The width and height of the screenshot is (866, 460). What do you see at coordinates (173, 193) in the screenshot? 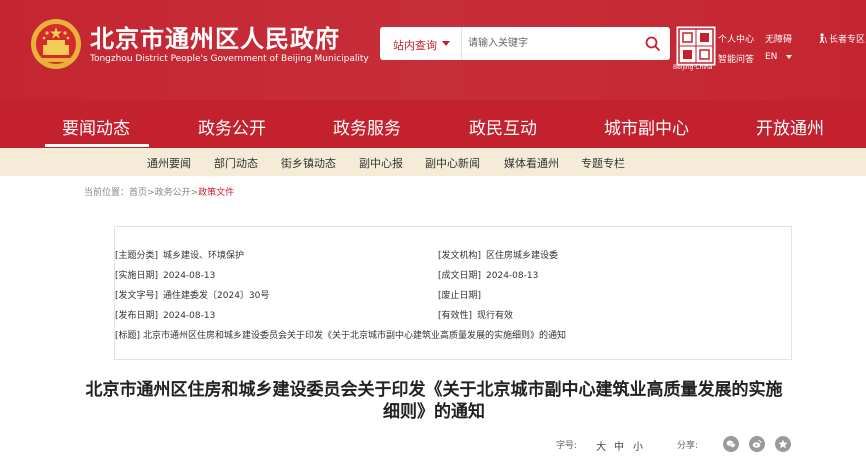
I see `breadcrumb-level1: 政务公开` at bounding box center [173, 193].